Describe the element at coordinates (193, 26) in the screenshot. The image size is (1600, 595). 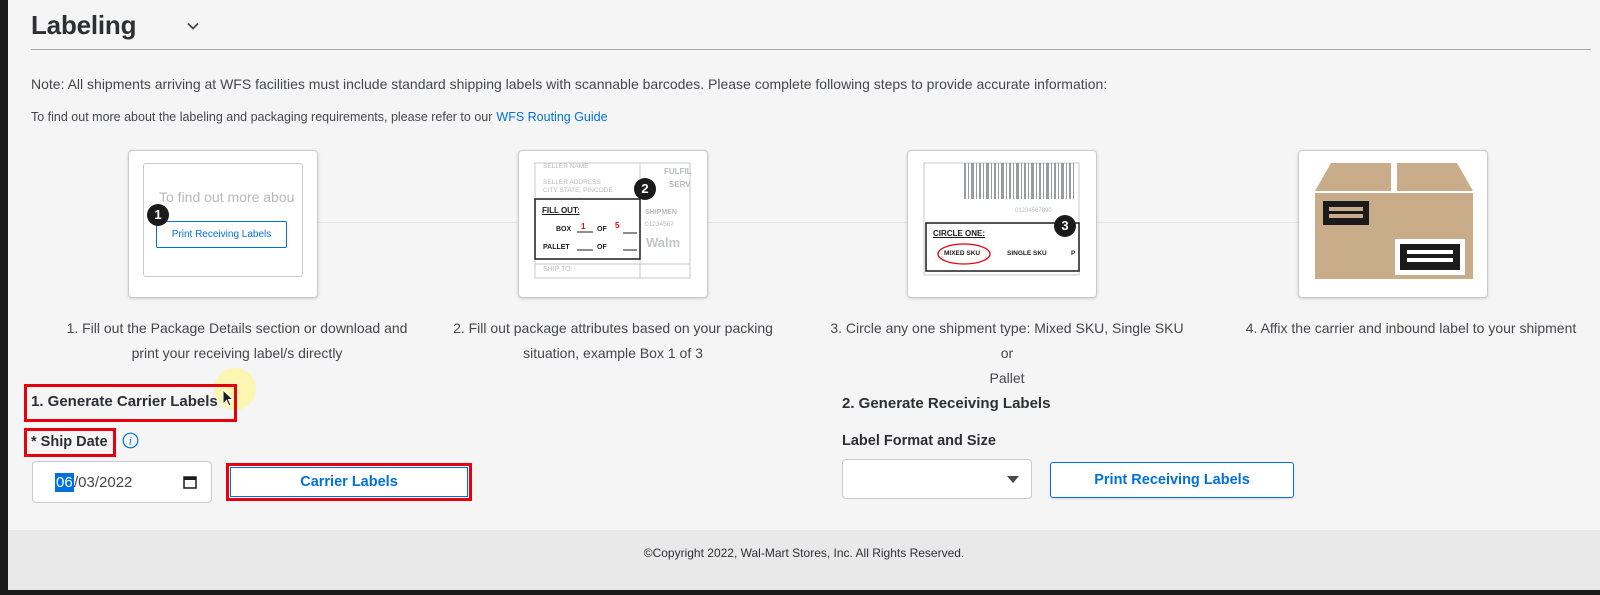
I see `chevron-down-icon` at that location.